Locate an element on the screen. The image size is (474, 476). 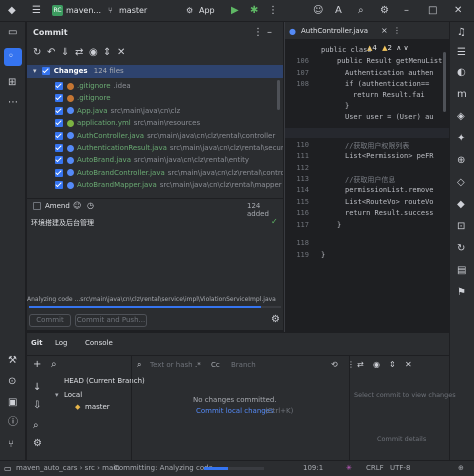
panel-options-icon: ⋮ is located at coordinates (258, 33).